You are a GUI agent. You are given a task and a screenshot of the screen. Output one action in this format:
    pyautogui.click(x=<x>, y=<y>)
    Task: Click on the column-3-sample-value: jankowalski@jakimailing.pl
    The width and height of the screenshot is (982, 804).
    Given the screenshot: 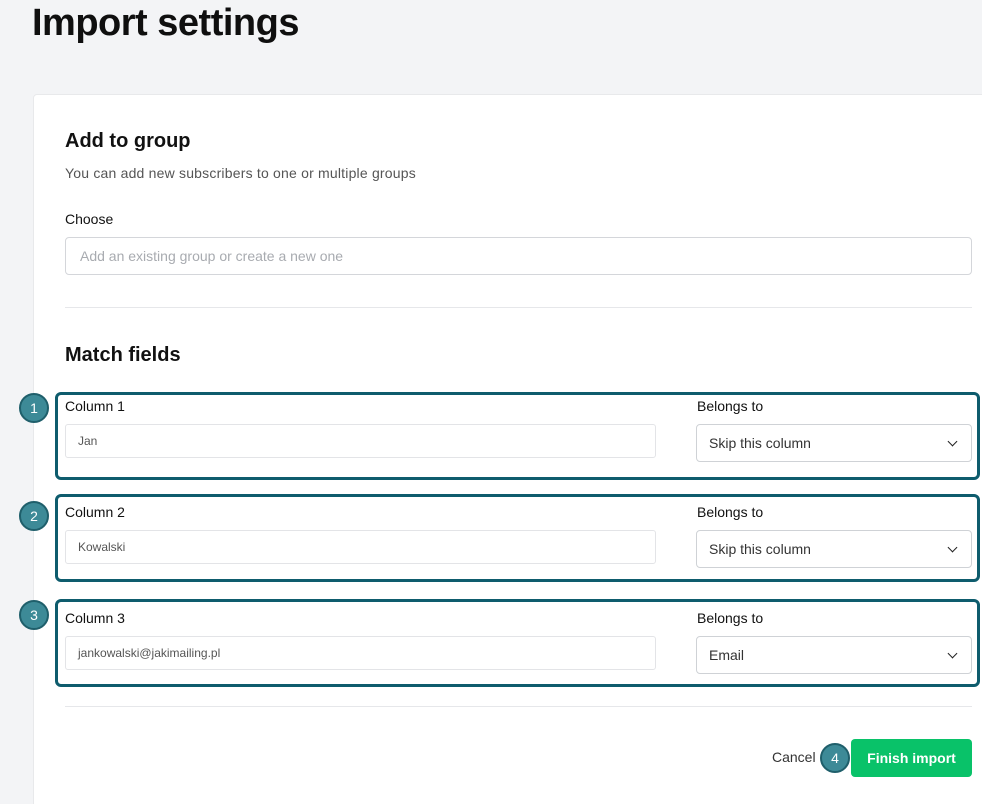 What is the action you would take?
    pyautogui.click(x=360, y=653)
    